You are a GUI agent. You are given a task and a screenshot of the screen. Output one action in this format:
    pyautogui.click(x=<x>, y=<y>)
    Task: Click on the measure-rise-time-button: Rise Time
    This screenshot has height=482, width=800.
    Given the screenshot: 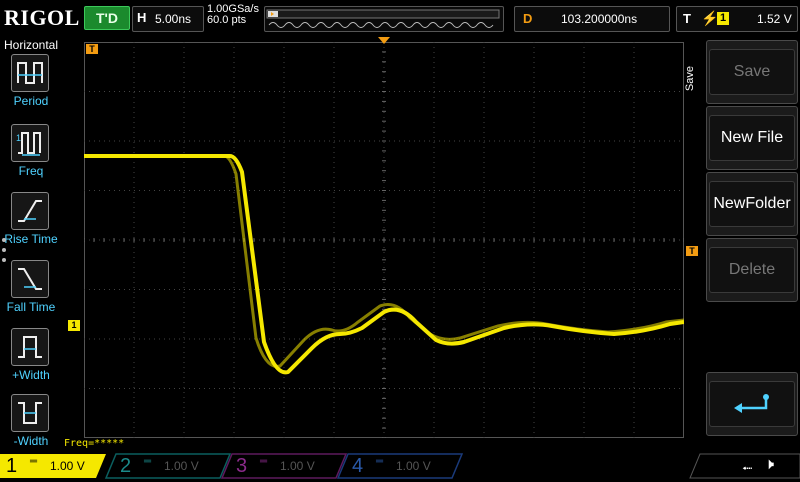 What is the action you would take?
    pyautogui.click(x=31, y=225)
    